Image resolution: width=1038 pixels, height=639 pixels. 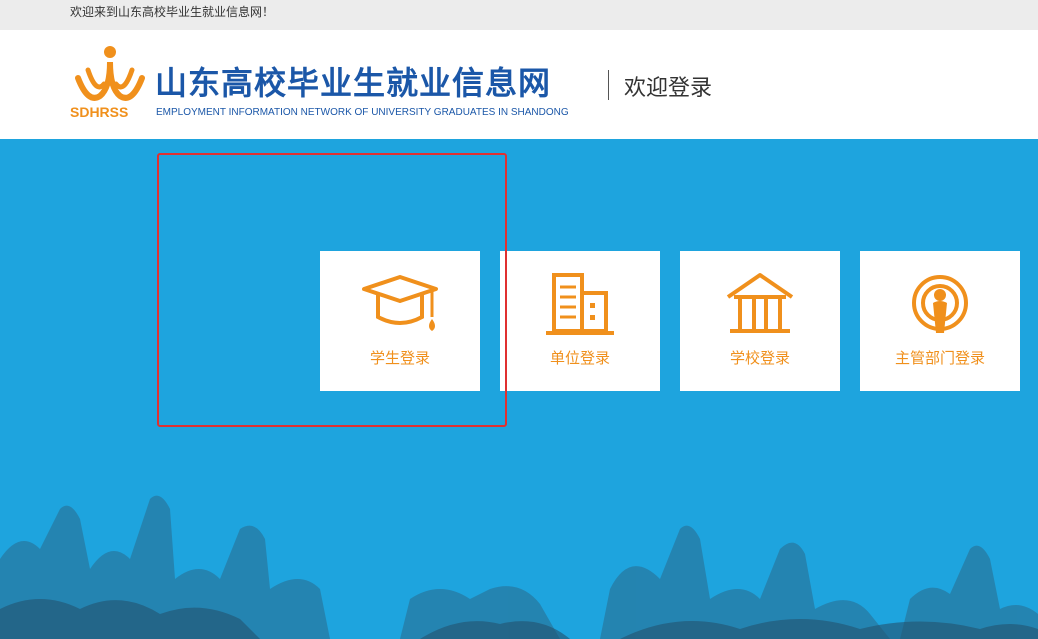 What do you see at coordinates (939, 358) in the screenshot?
I see `admin-login-label: 主管部门登录` at bounding box center [939, 358].